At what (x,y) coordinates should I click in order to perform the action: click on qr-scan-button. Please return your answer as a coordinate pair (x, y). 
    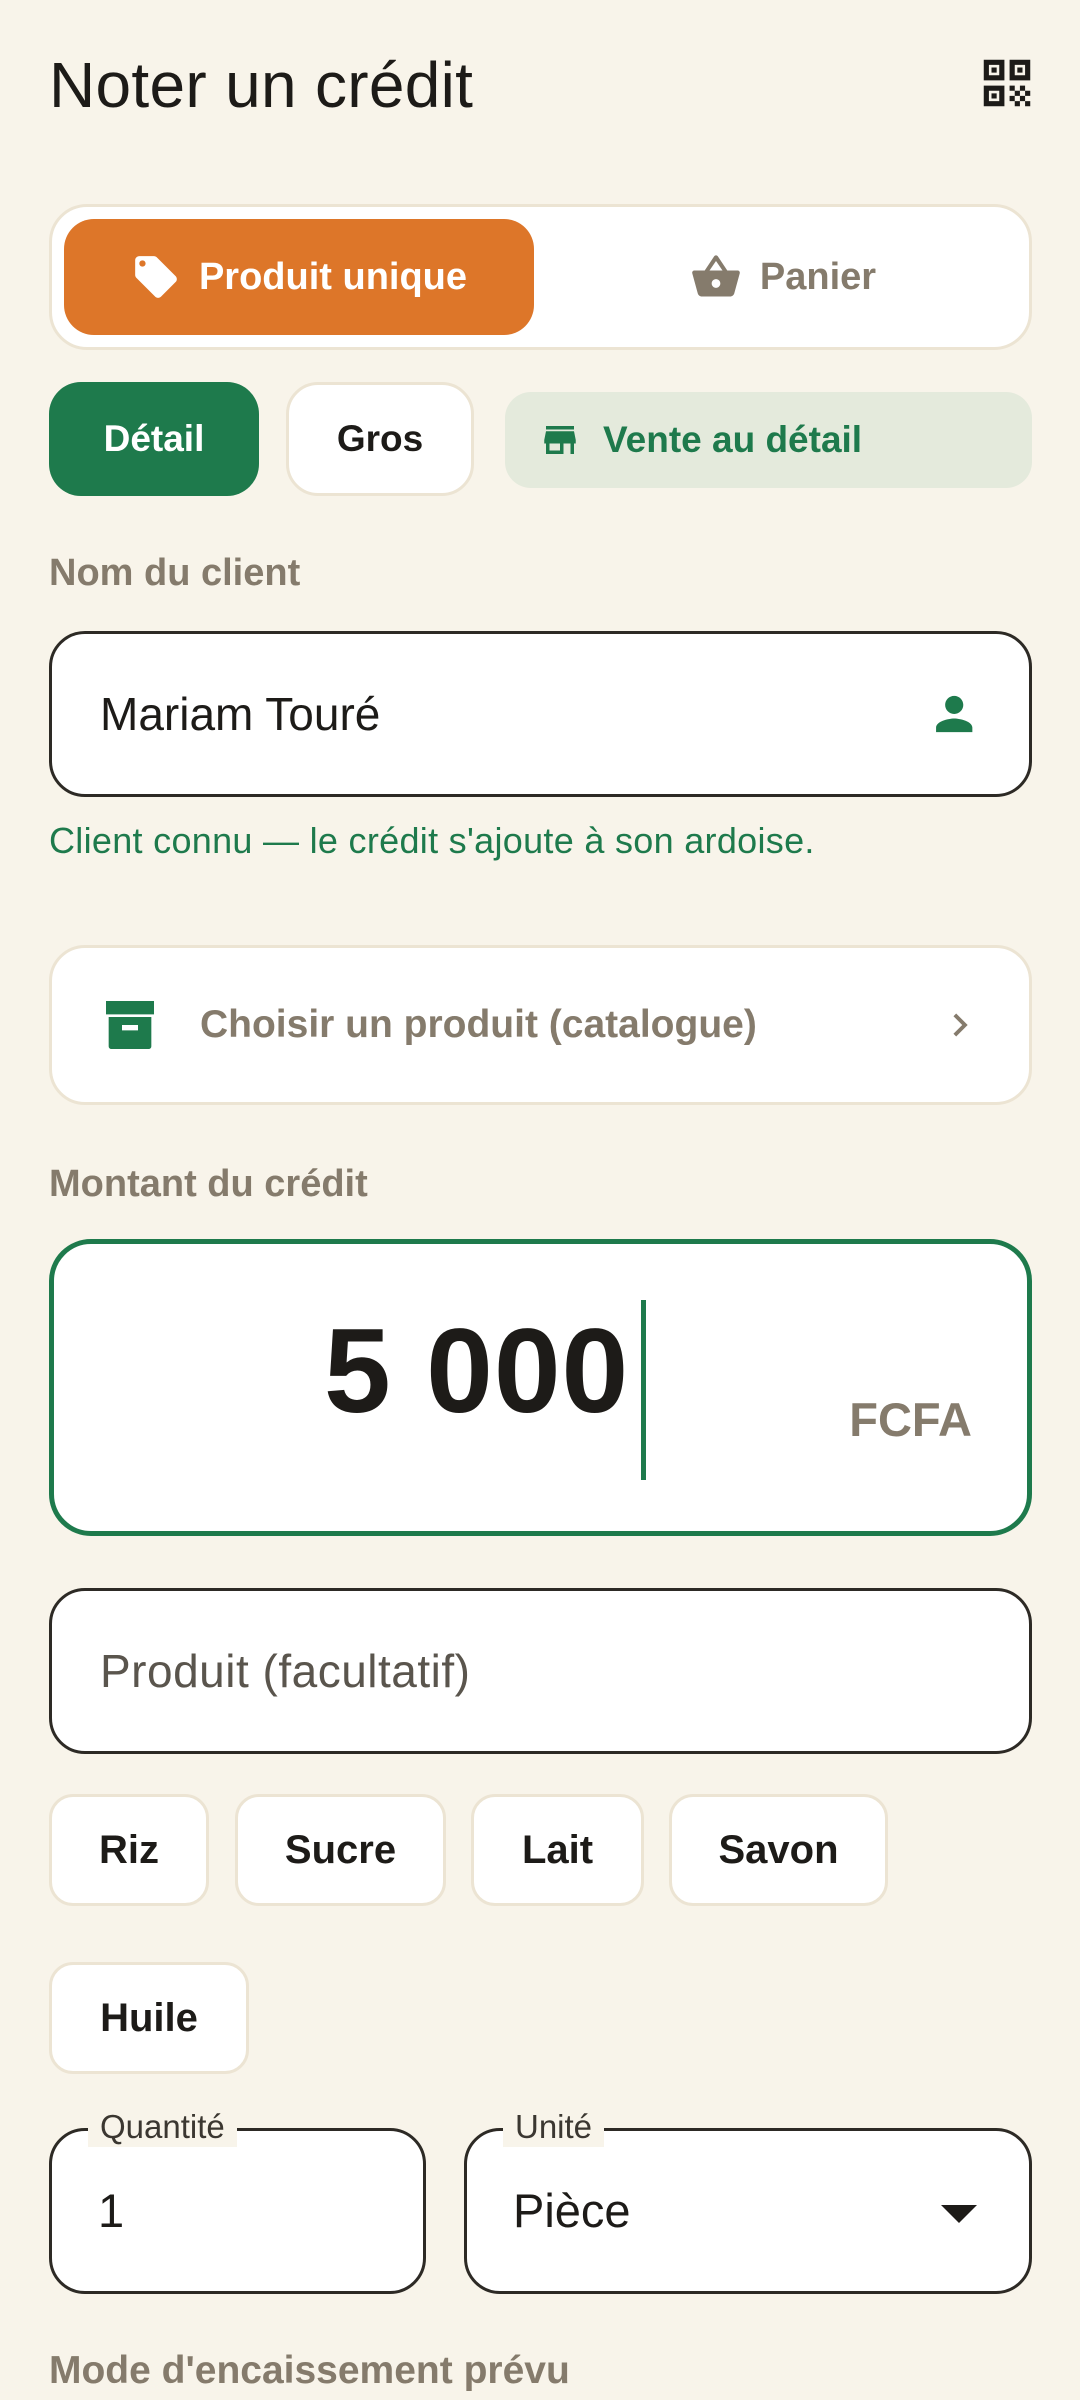
    Looking at the image, I should click on (1007, 83).